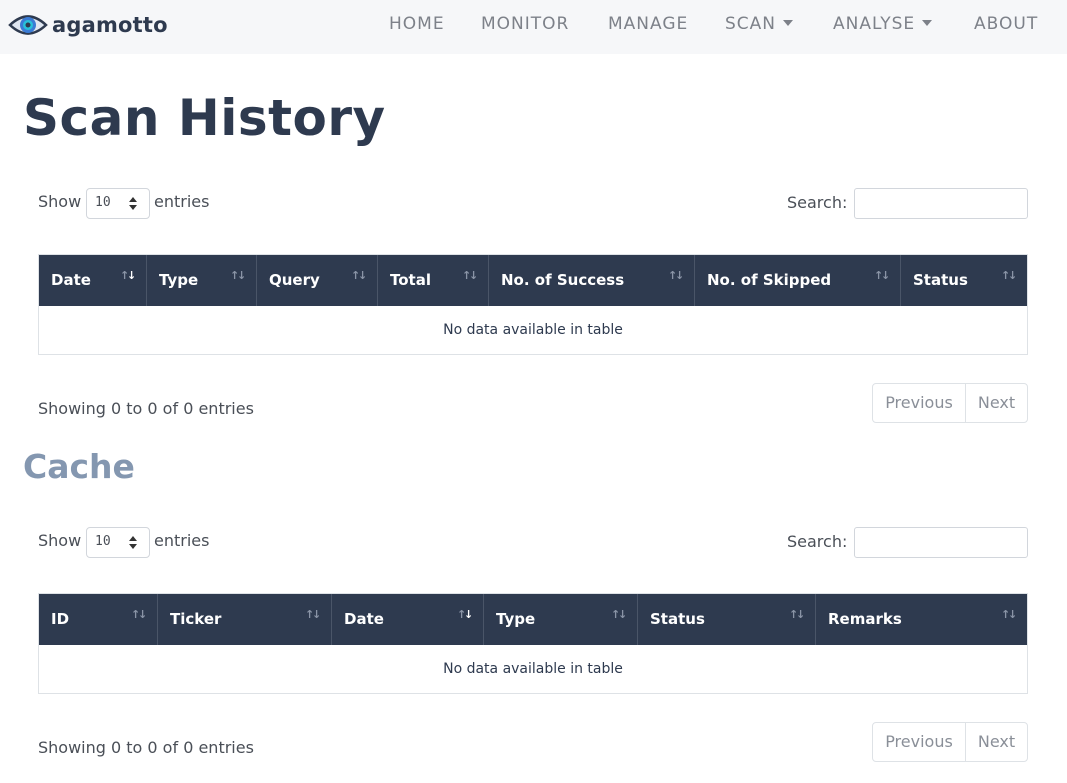 The image size is (1067, 783). What do you see at coordinates (417, 24) in the screenshot?
I see `nav-home: HOME` at bounding box center [417, 24].